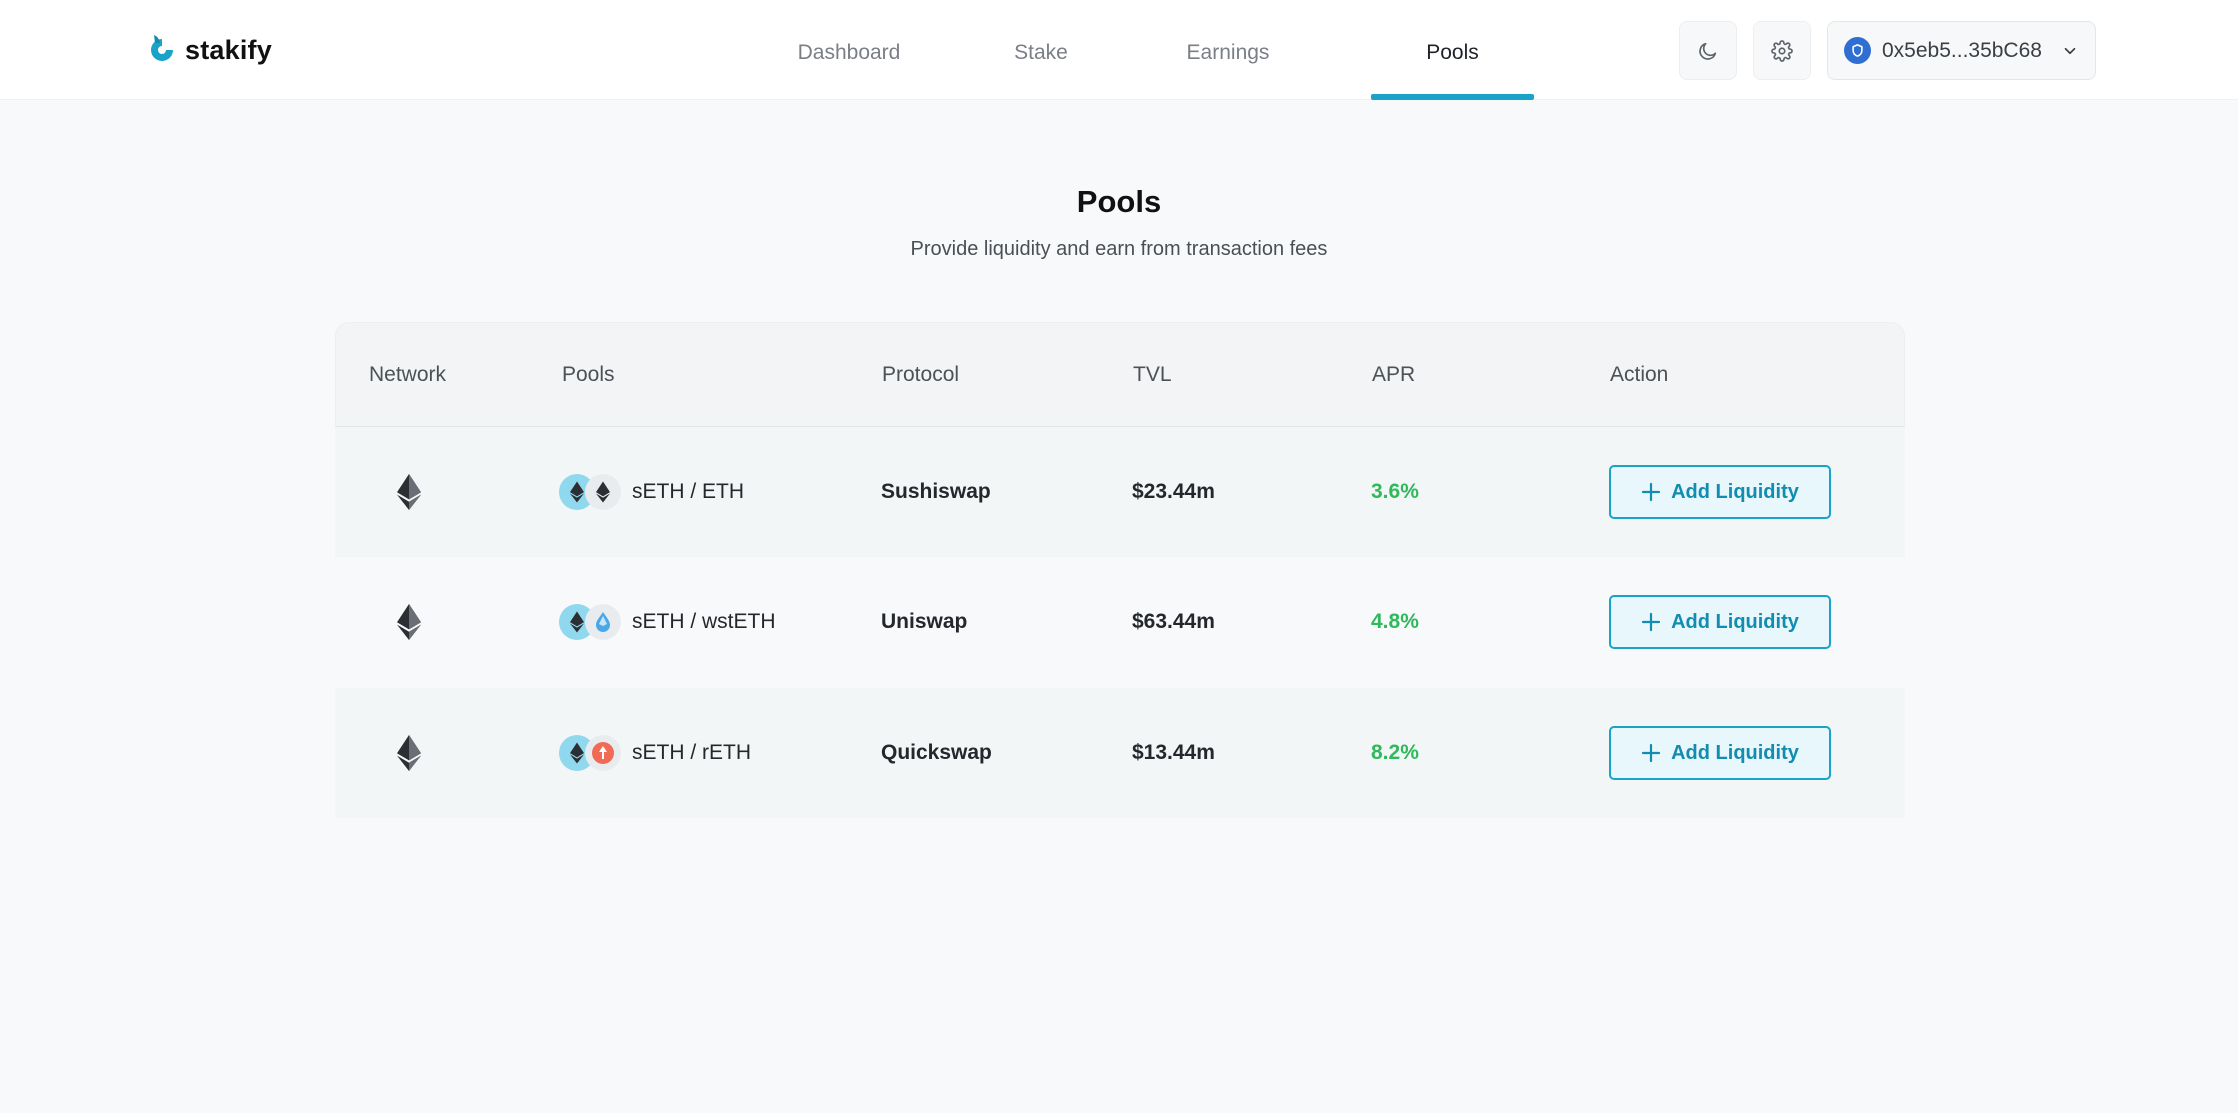 The height and width of the screenshot is (1113, 2238). Describe the element at coordinates (936, 491) in the screenshot. I see `protocol-cell: Sushiswap` at that location.